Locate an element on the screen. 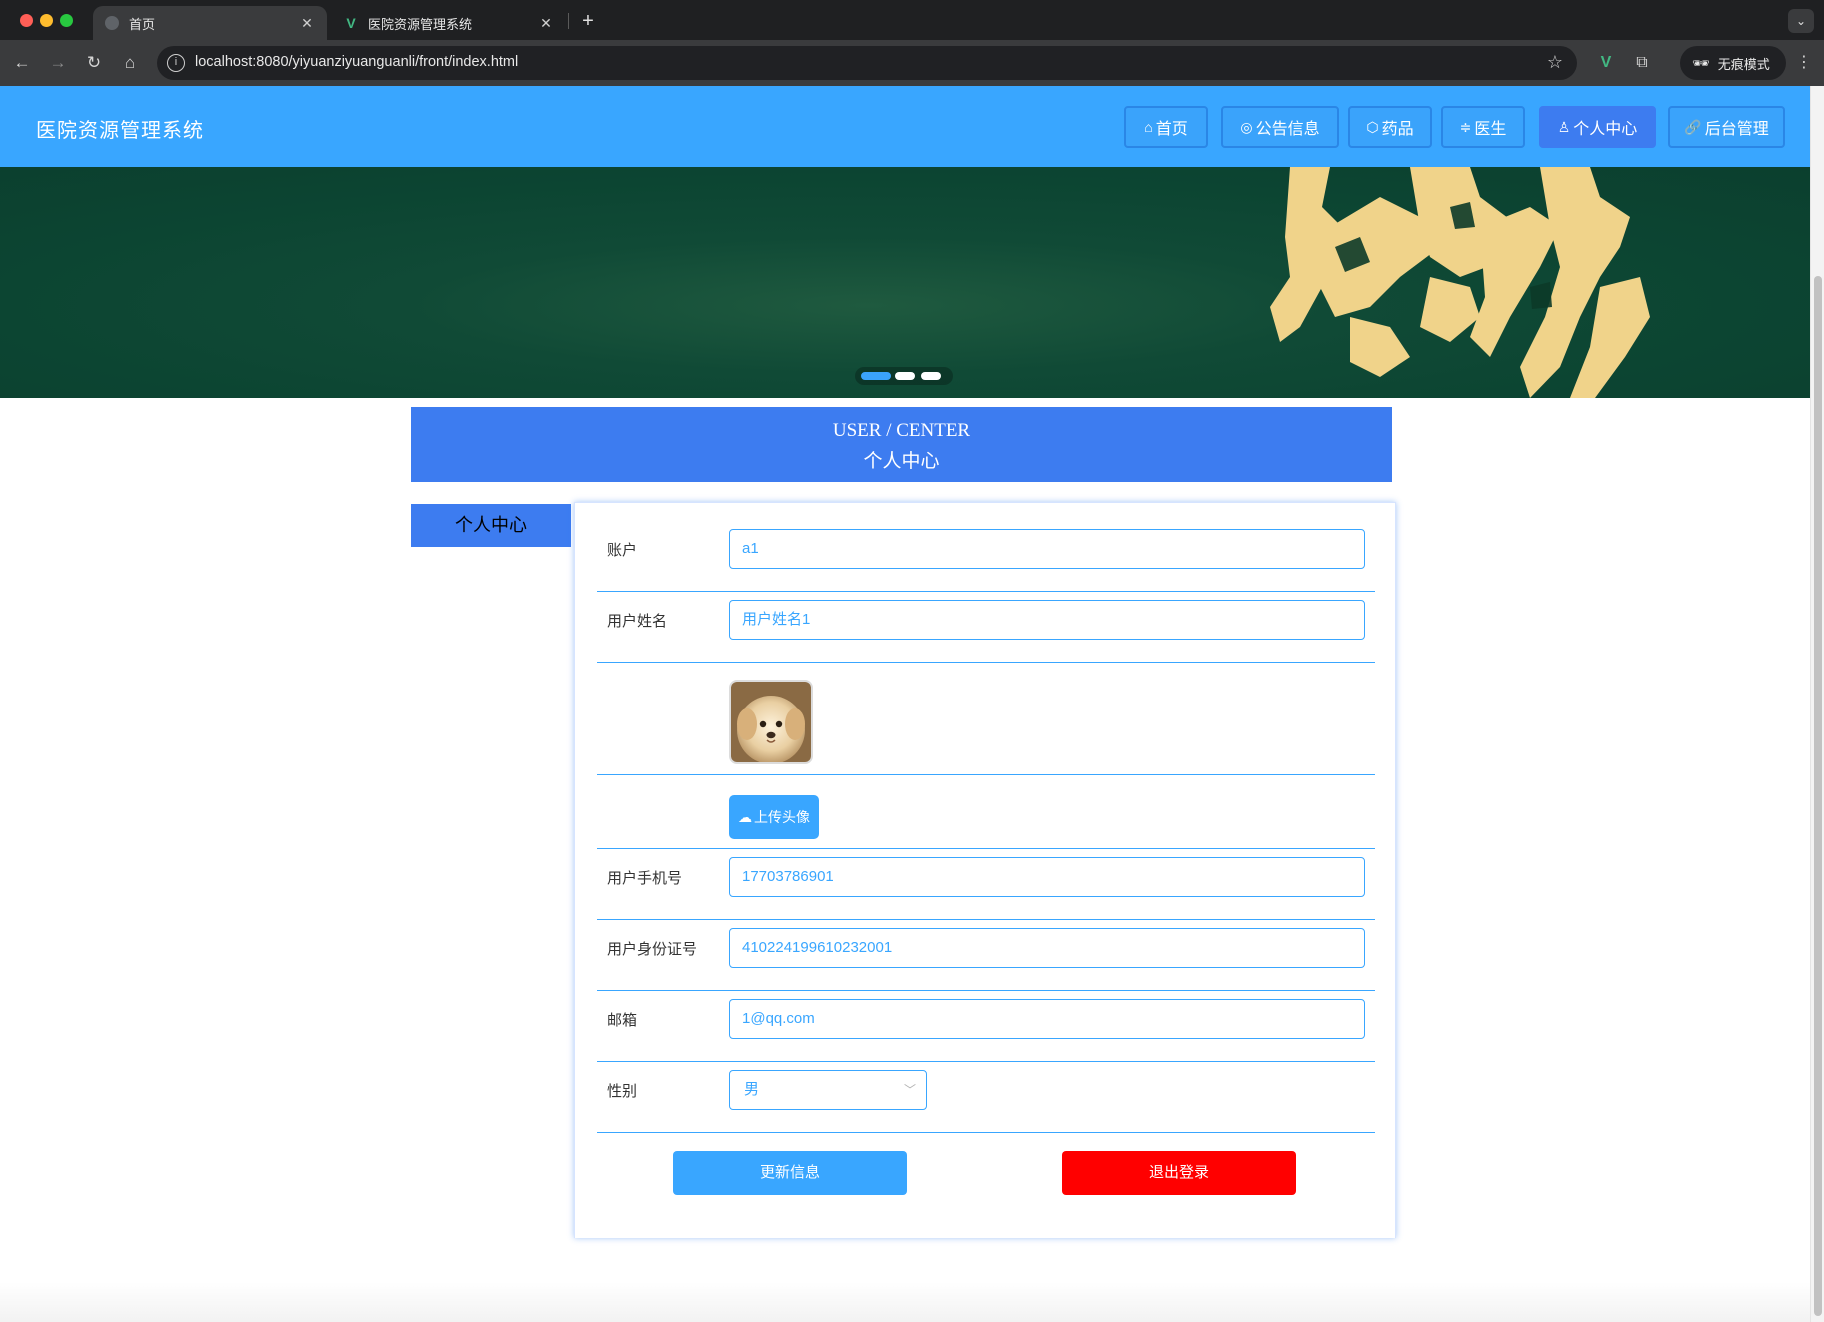 This screenshot has width=1824, height=1322. form-row-account: 账户 a1 is located at coordinates (986, 556).